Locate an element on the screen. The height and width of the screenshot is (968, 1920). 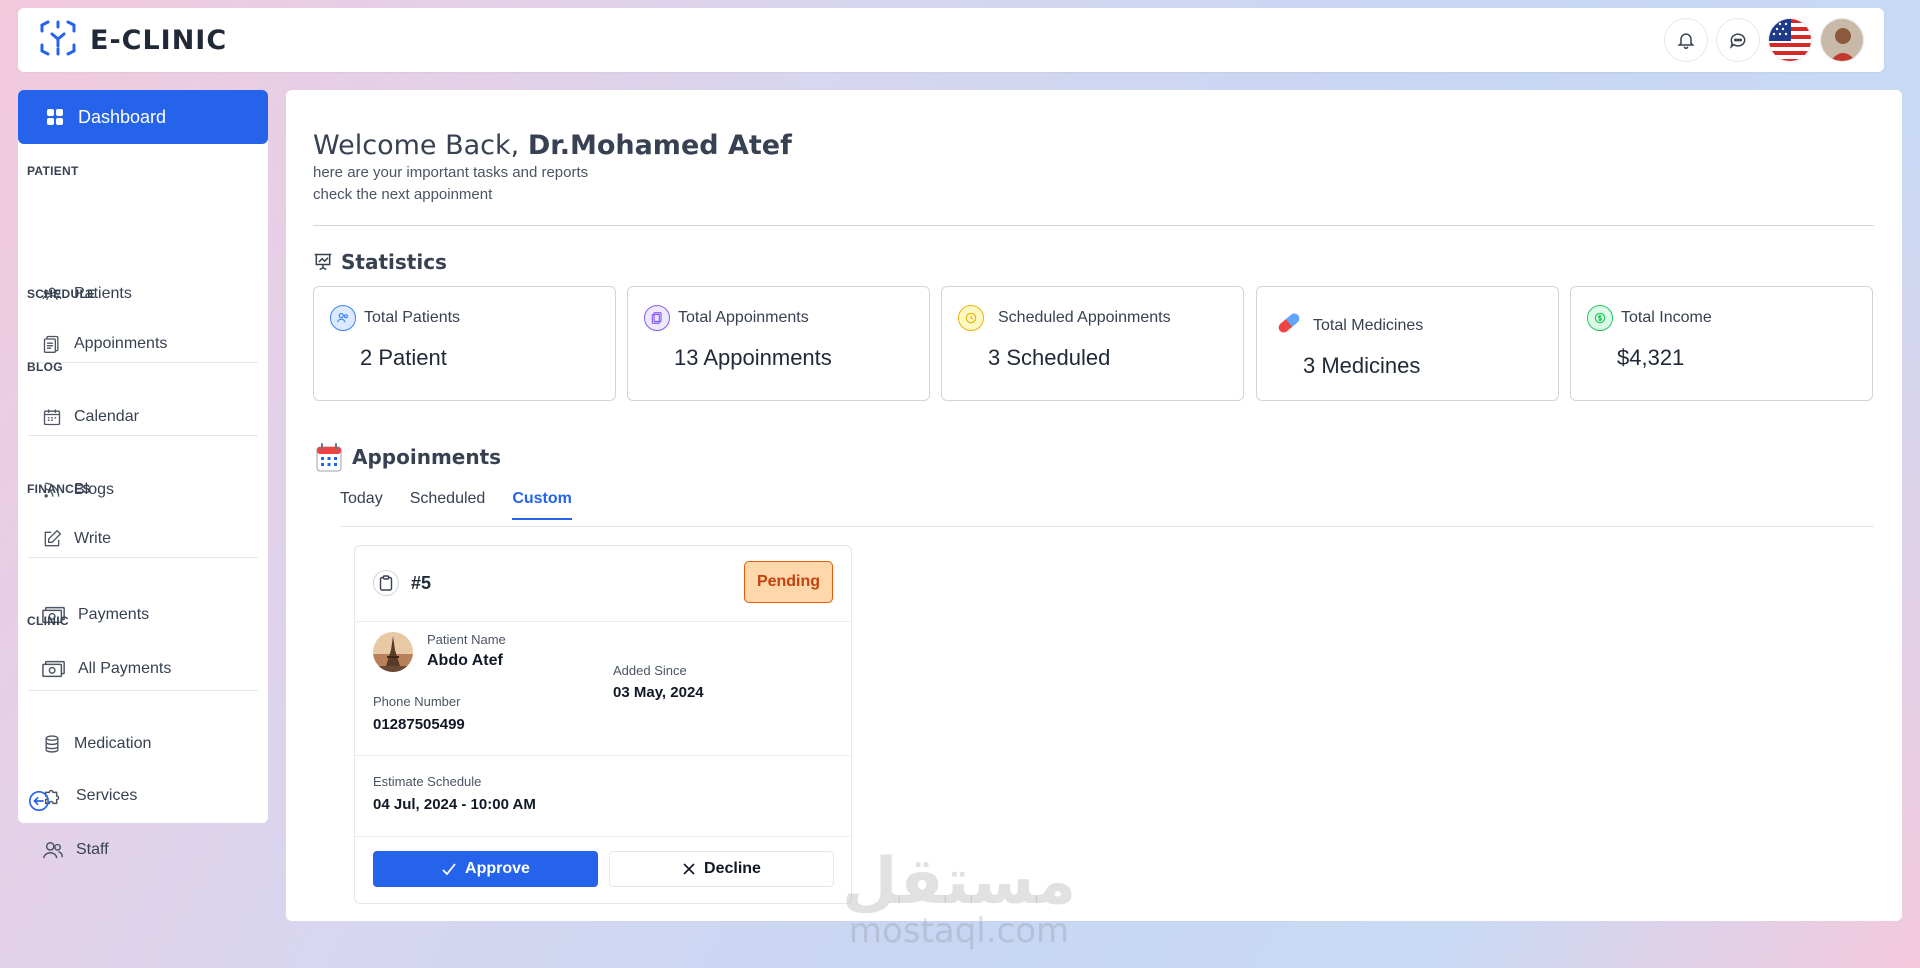
sidebar-item-dashboard: Dashboard is located at coordinates (143, 117).